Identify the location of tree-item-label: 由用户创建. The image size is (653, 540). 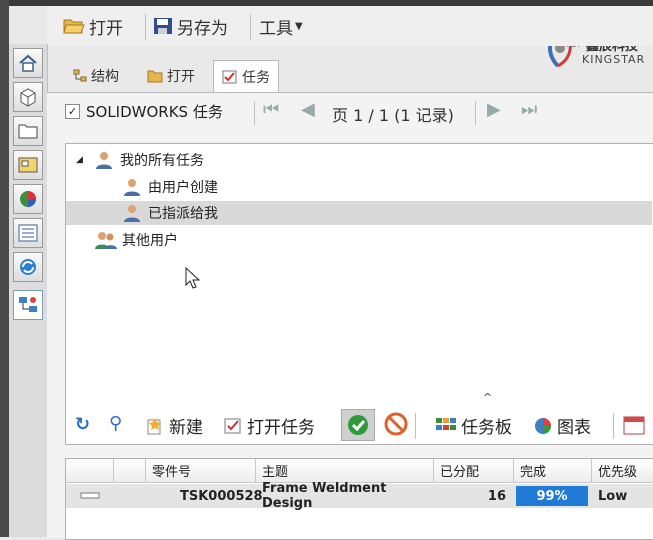
(183, 188).